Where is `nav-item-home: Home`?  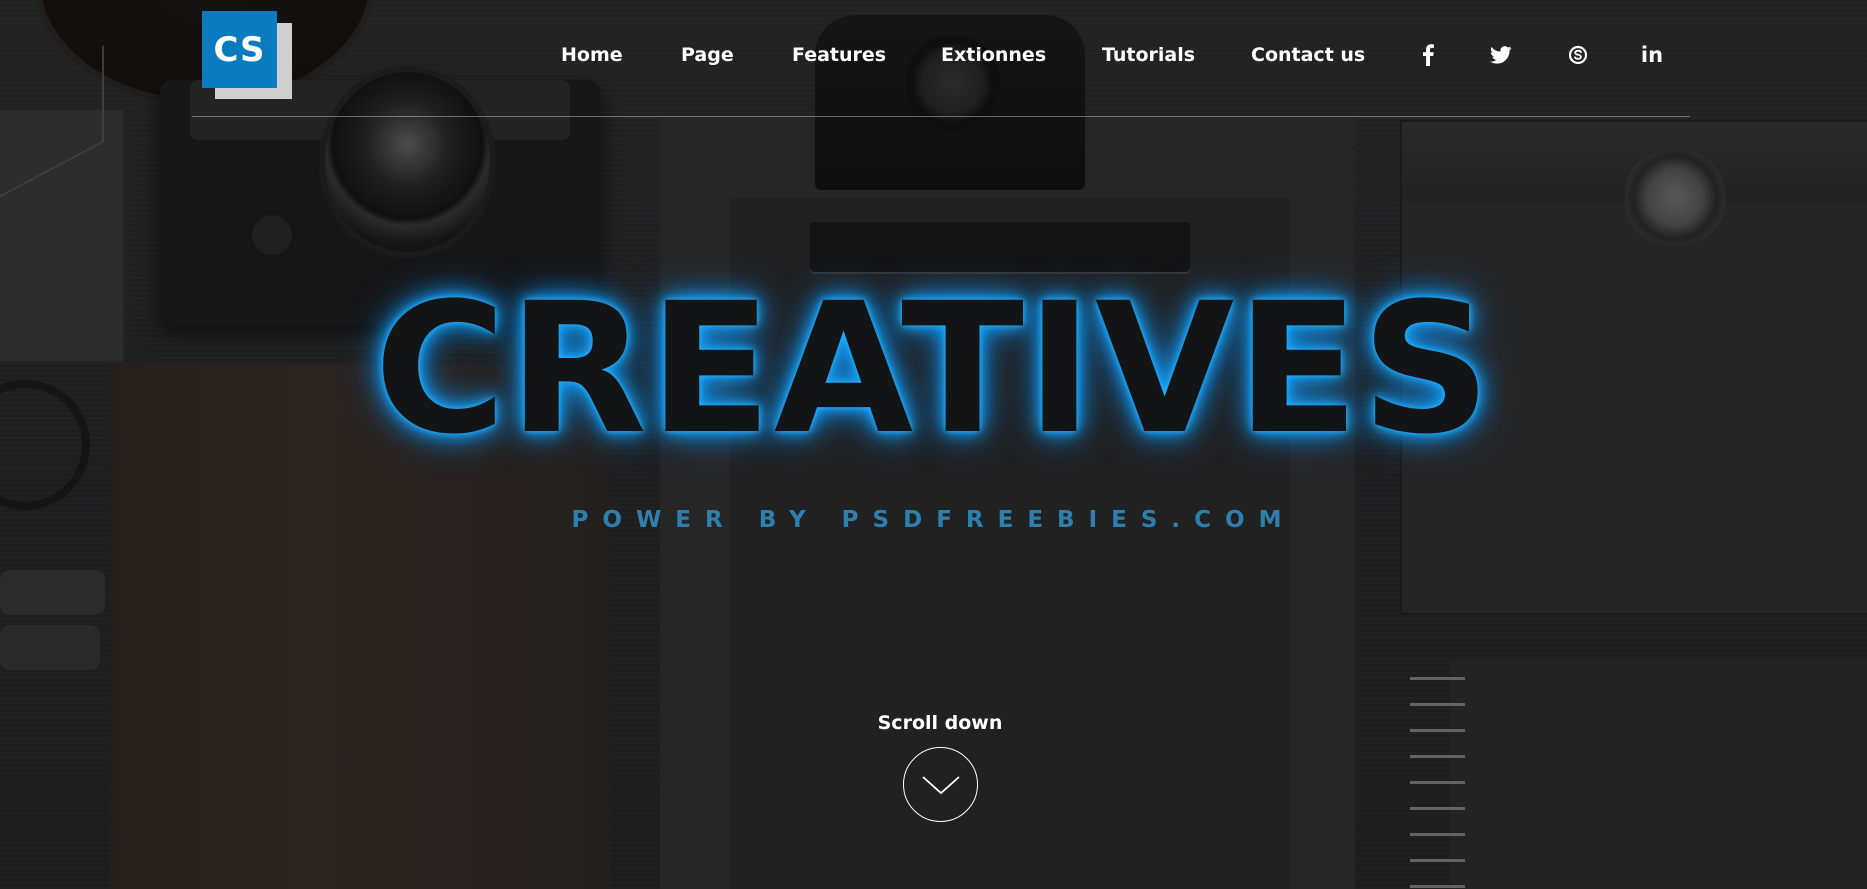 nav-item-home: Home is located at coordinates (592, 55).